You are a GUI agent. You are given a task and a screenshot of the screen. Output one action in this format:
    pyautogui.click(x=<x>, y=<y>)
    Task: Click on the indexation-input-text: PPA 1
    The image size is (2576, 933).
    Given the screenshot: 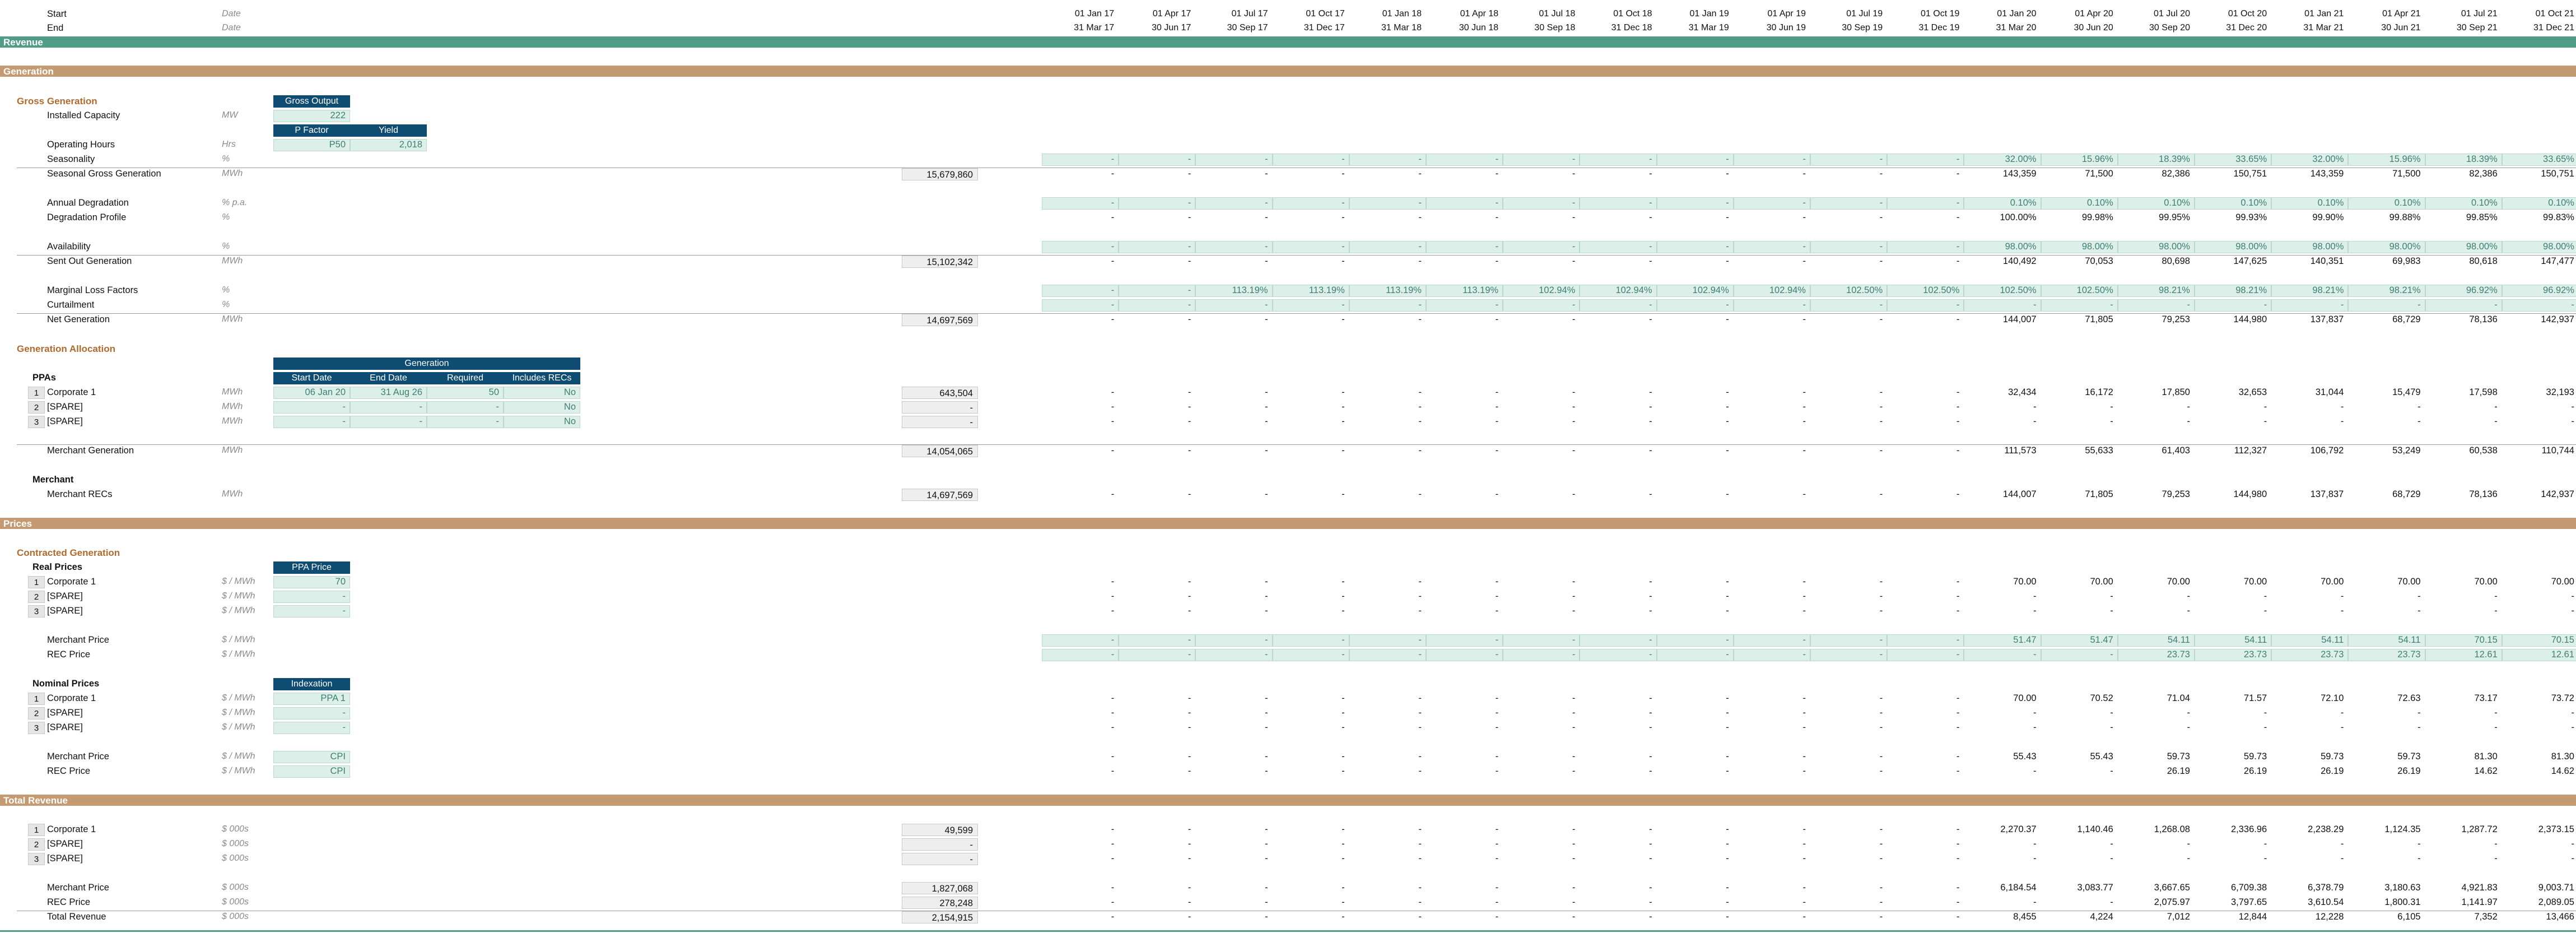 What is the action you would take?
    pyautogui.click(x=309, y=700)
    